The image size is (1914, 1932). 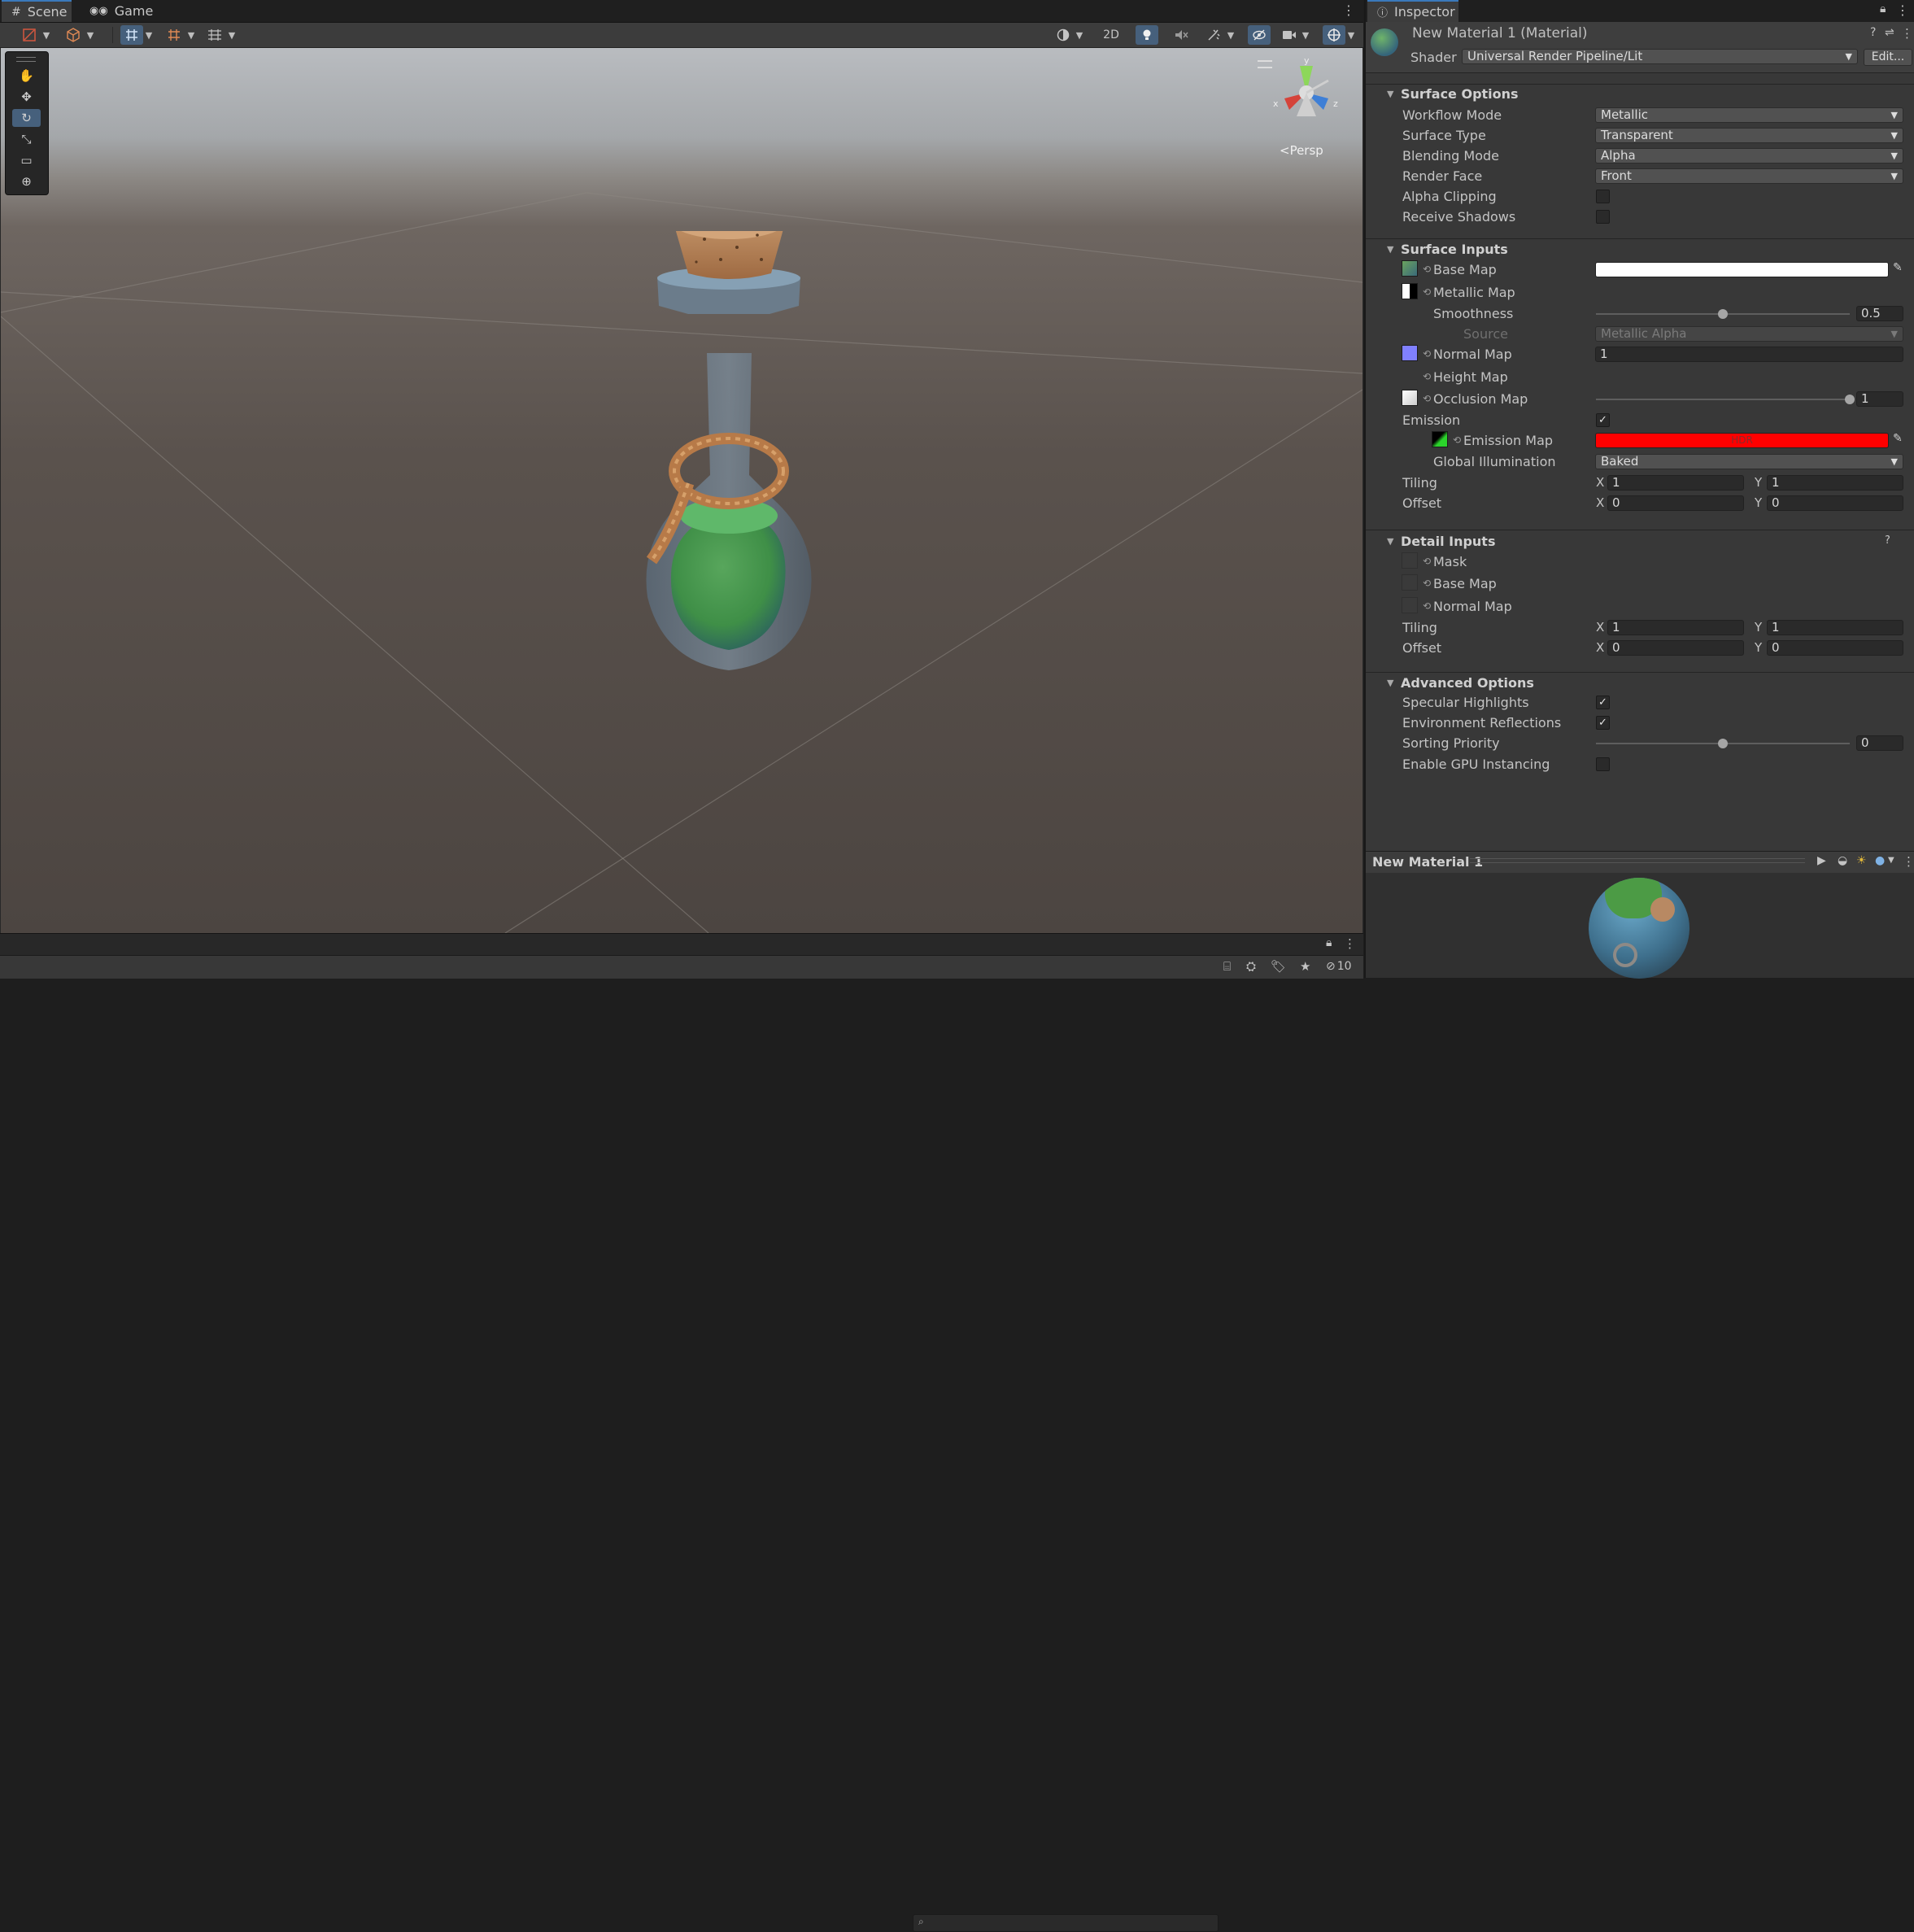 What do you see at coordinates (1723, 314) in the screenshot?
I see `smoothness-slider-handle` at bounding box center [1723, 314].